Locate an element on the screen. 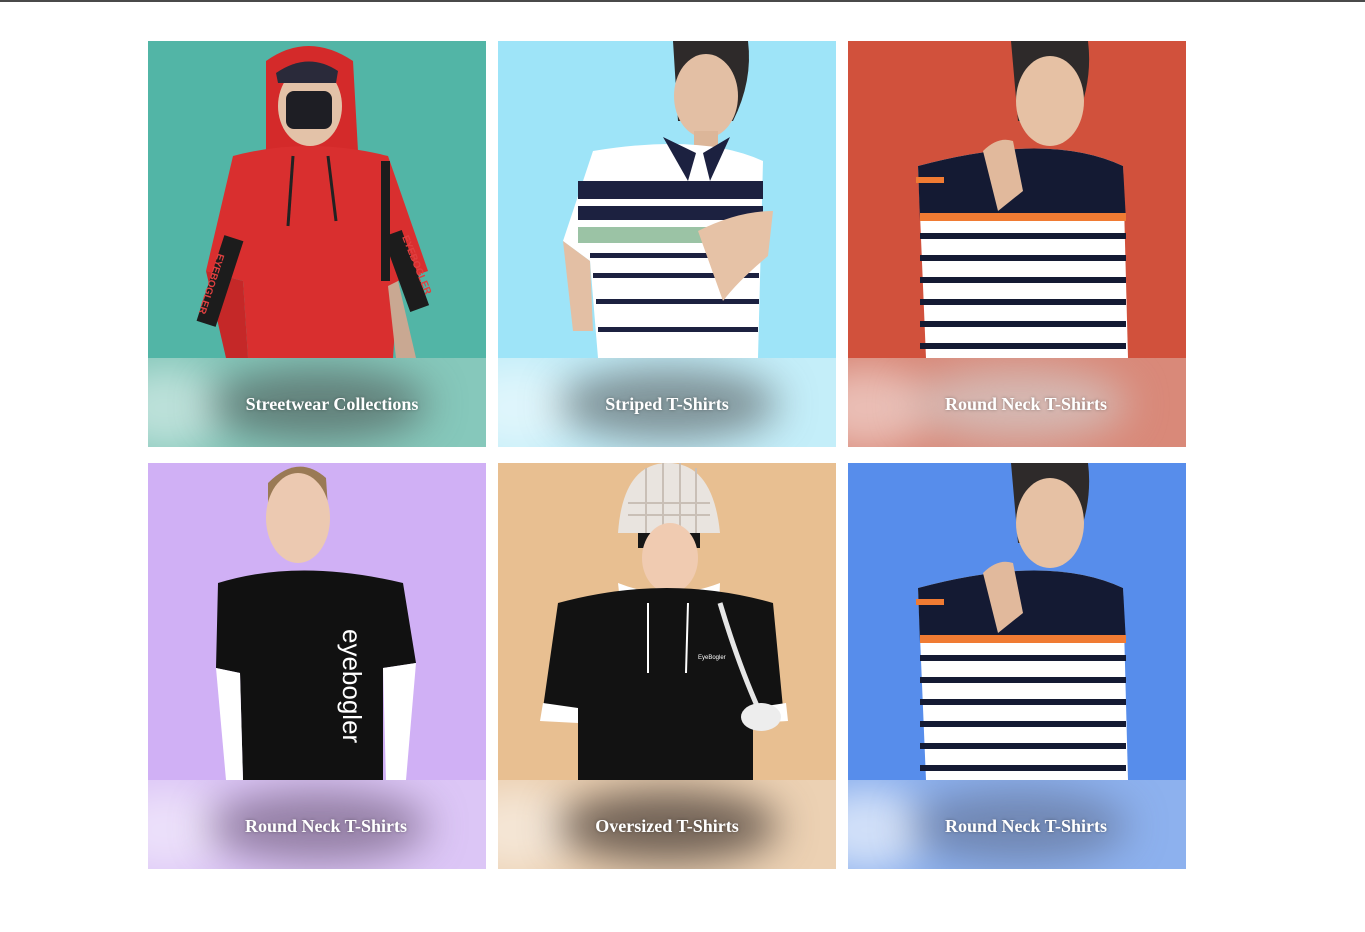  category-image-striped is located at coordinates (667, 199).